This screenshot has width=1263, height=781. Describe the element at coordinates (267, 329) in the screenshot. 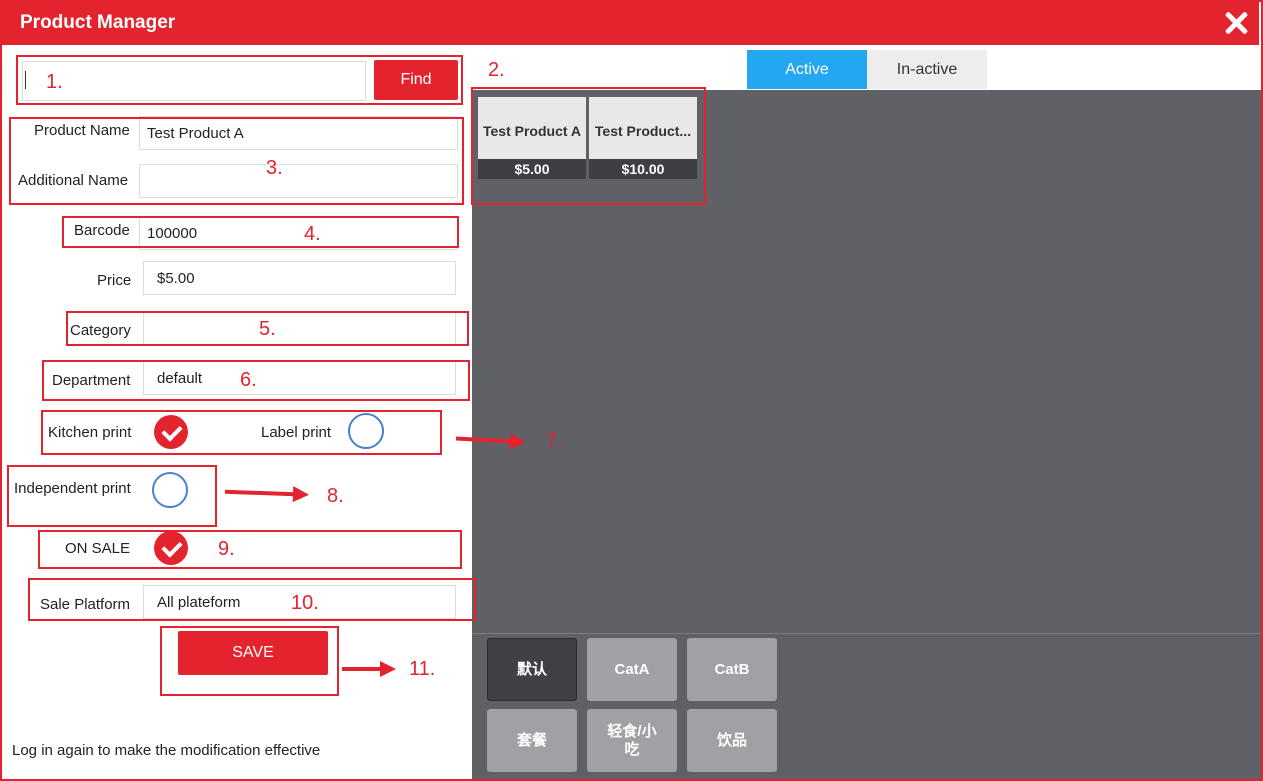

I see `annotation-number-5: 5.` at that location.